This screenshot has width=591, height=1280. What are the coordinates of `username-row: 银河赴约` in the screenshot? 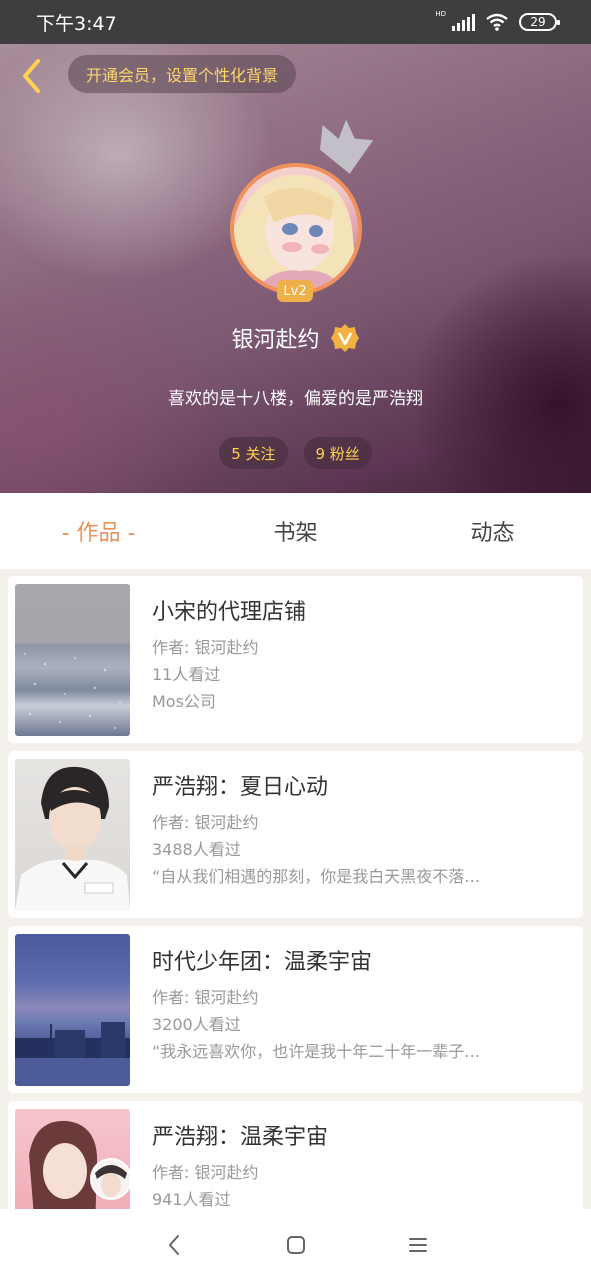 It's located at (295, 338).